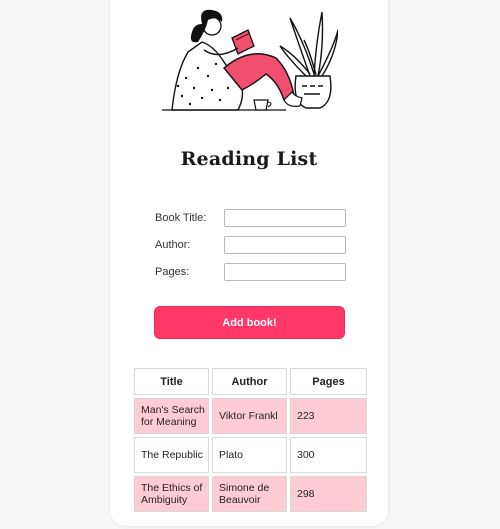 Image resolution: width=500 pixels, height=529 pixels. What do you see at coordinates (171, 381) in the screenshot?
I see `column-header-title: Title` at bounding box center [171, 381].